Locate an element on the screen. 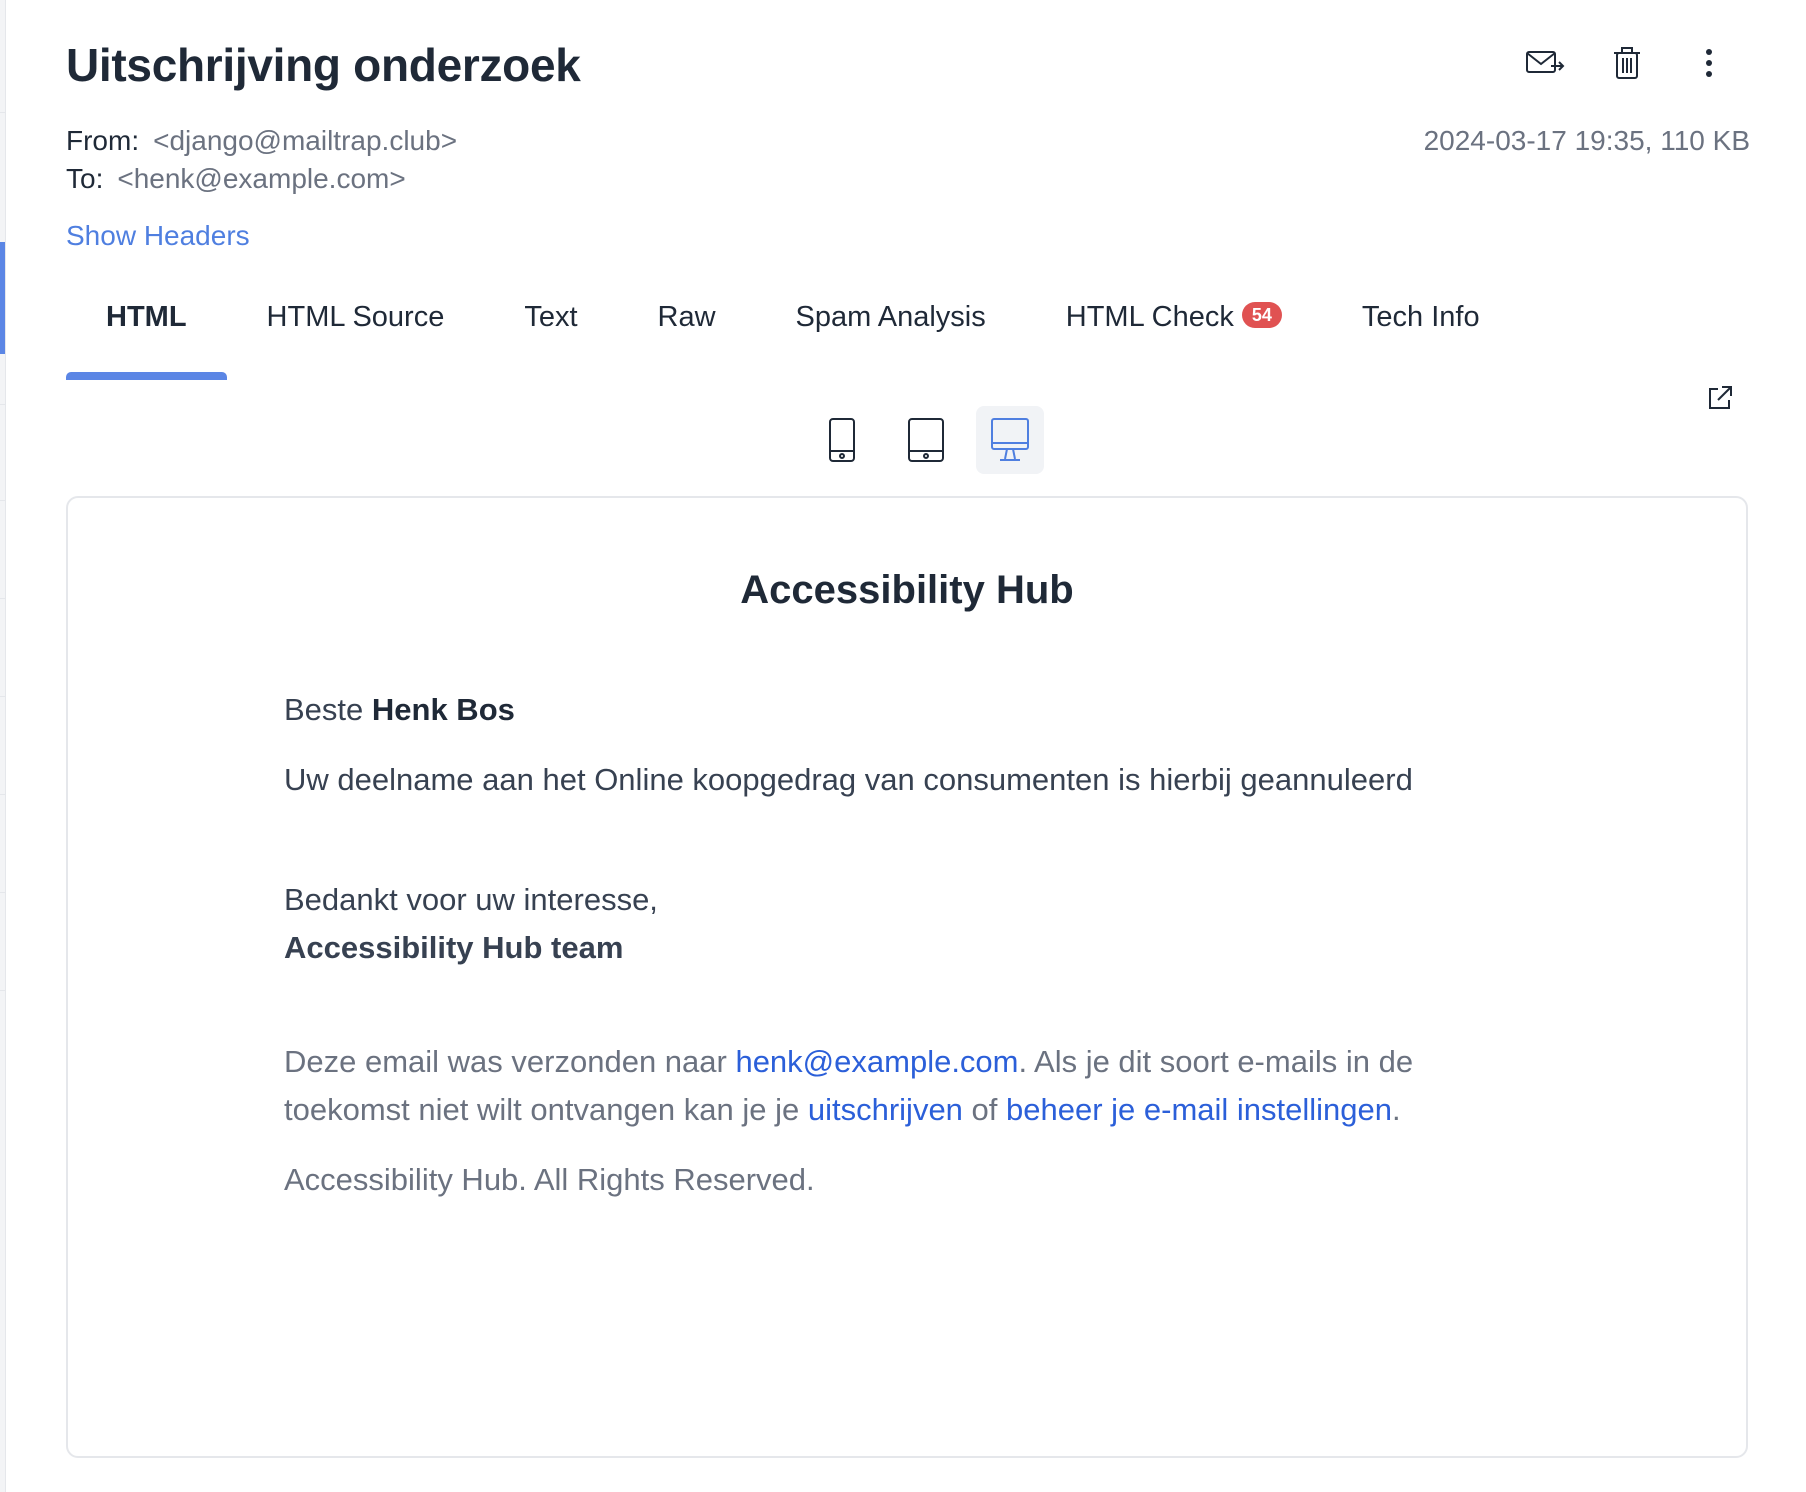  rail-active-marker is located at coordinates (2, 298).